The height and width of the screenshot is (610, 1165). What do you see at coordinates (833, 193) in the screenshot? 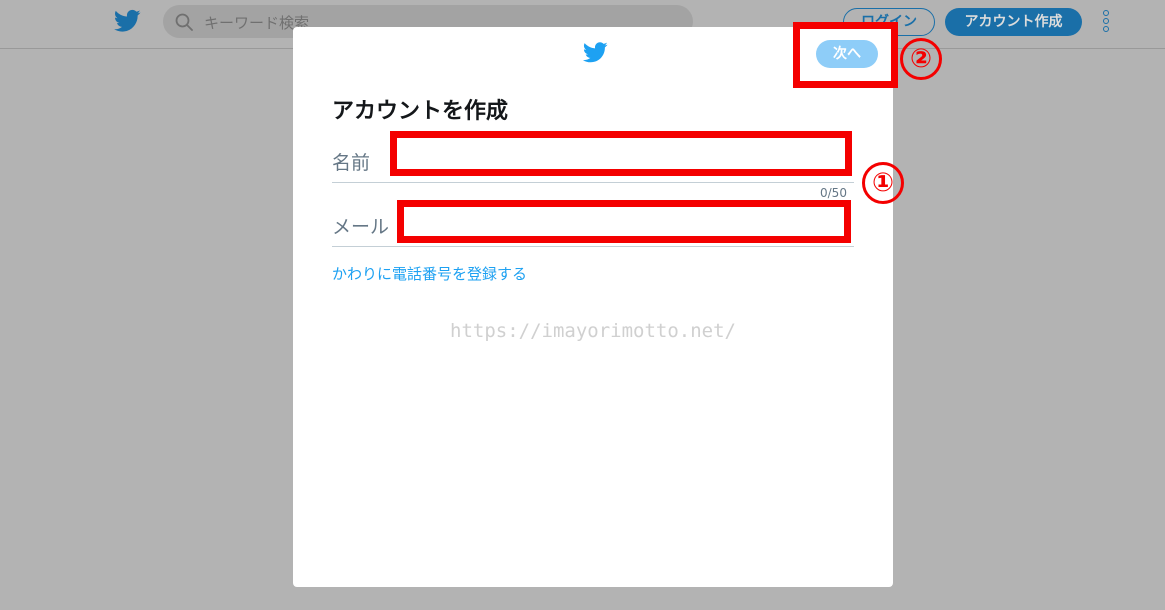
I see `name-character-counter: 0/50` at bounding box center [833, 193].